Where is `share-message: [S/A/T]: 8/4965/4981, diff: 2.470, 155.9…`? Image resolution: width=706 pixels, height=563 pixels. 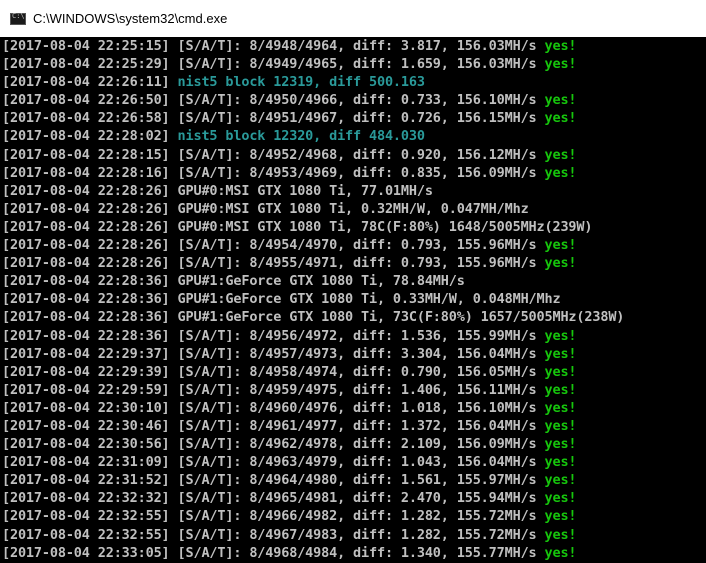 share-message: [S/A/T]: 8/4965/4981, diff: 2.470, 155.9… is located at coordinates (357, 498).